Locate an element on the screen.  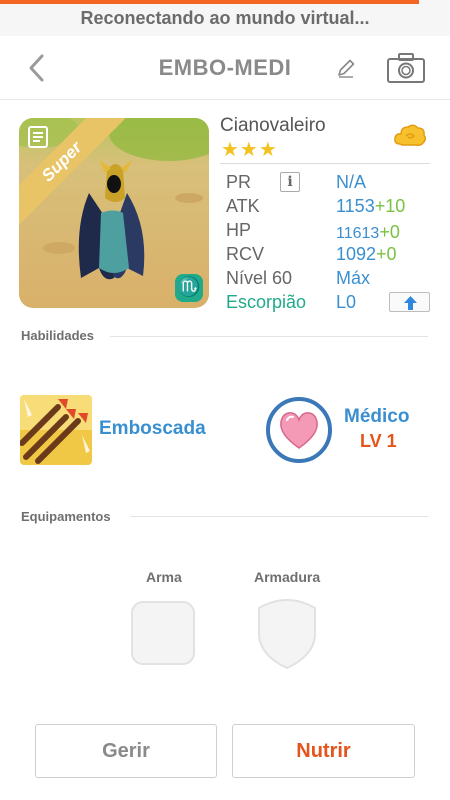
leader-skill-icon is located at coordinates (299, 430).